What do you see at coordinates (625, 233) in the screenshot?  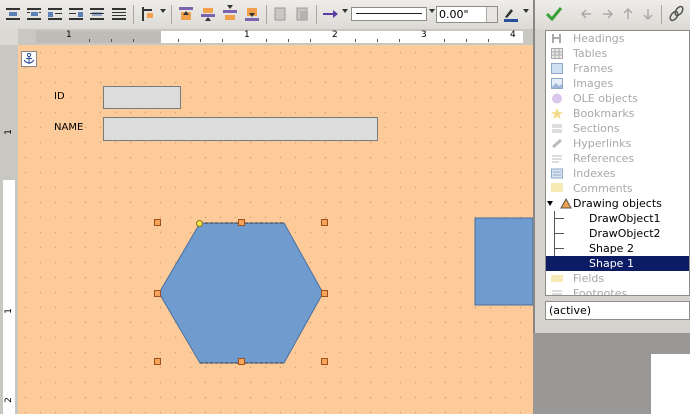 I see `navigator-item-label: DrawObject2` at bounding box center [625, 233].